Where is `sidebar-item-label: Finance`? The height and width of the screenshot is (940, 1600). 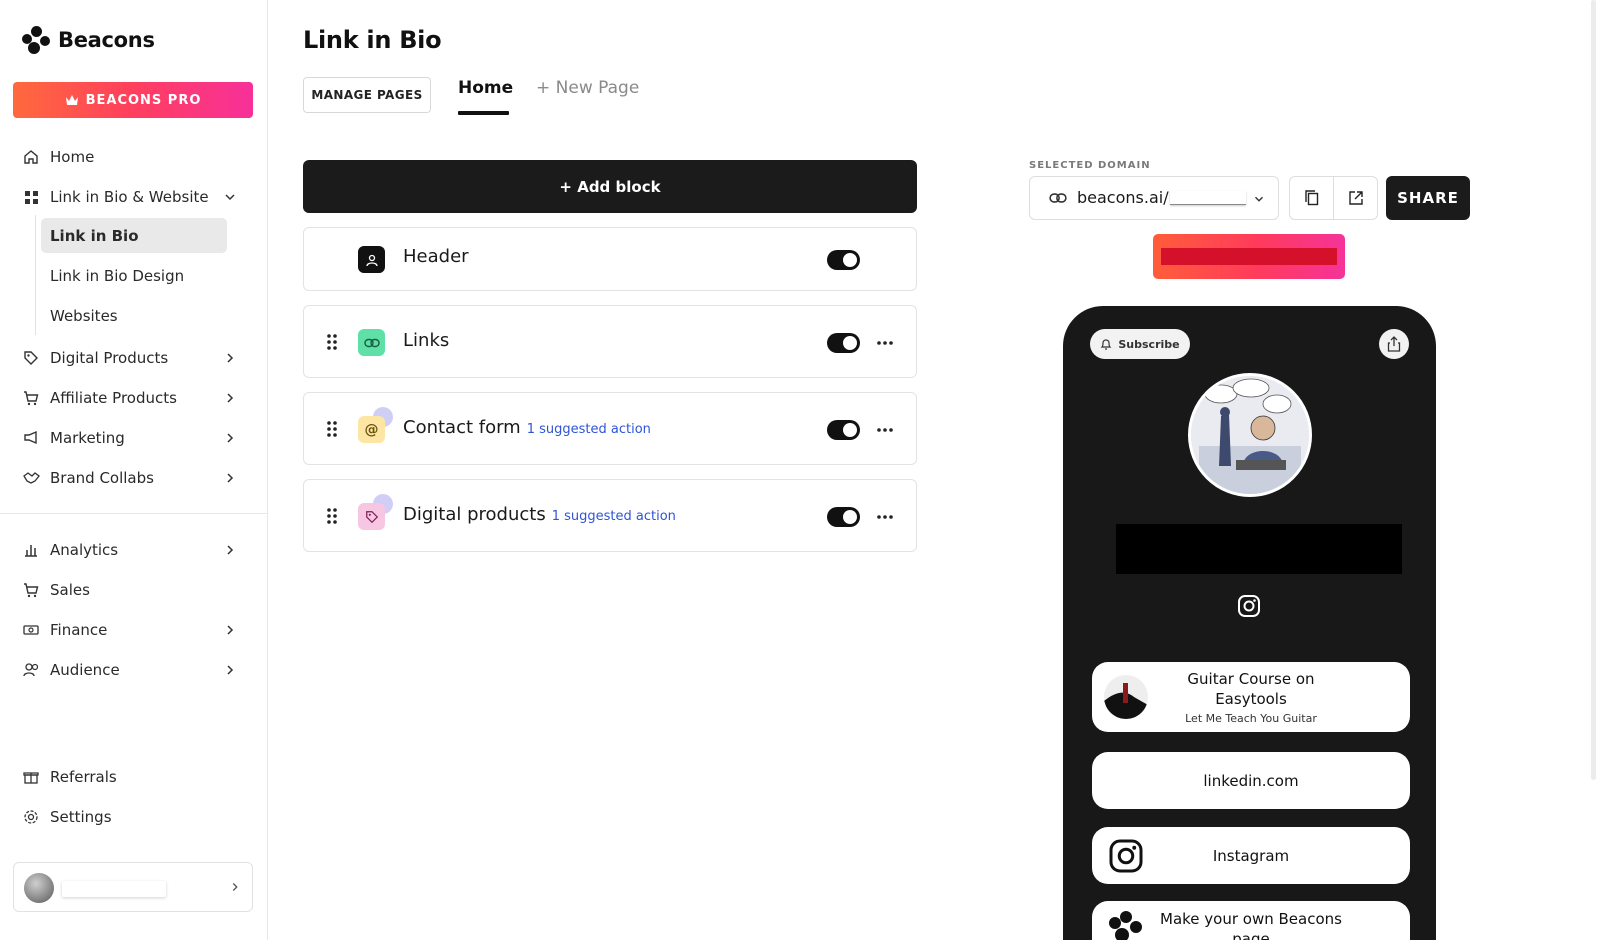
sidebar-item-label: Finance is located at coordinates (79, 630).